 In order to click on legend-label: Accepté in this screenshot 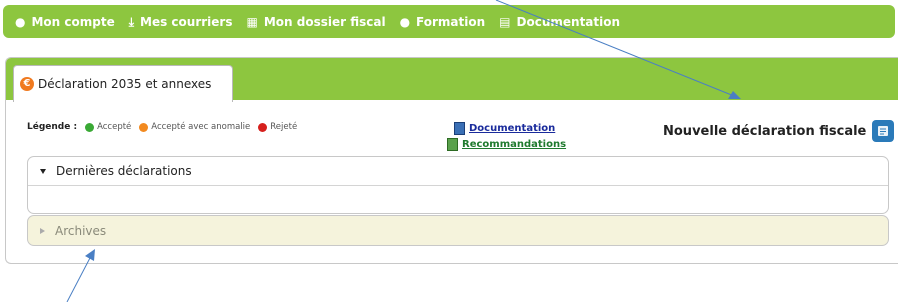, I will do `click(114, 127)`.